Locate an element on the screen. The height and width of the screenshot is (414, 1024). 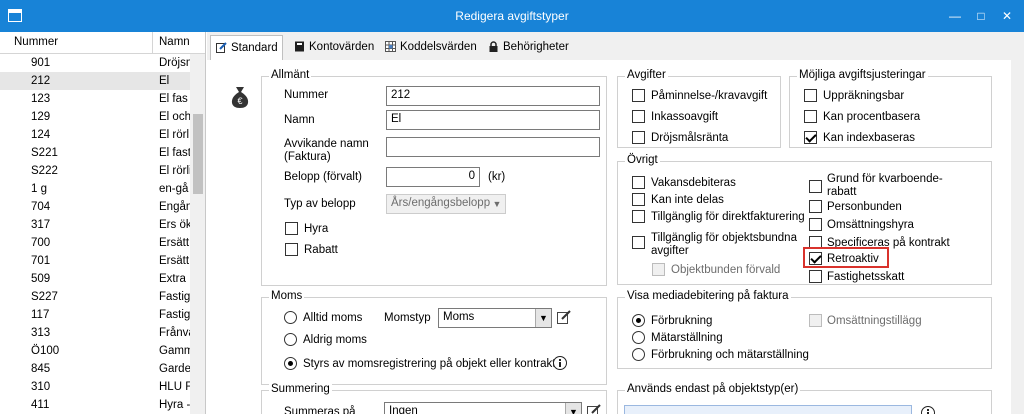
table-row: 117 Fastig is located at coordinates (95, 315).